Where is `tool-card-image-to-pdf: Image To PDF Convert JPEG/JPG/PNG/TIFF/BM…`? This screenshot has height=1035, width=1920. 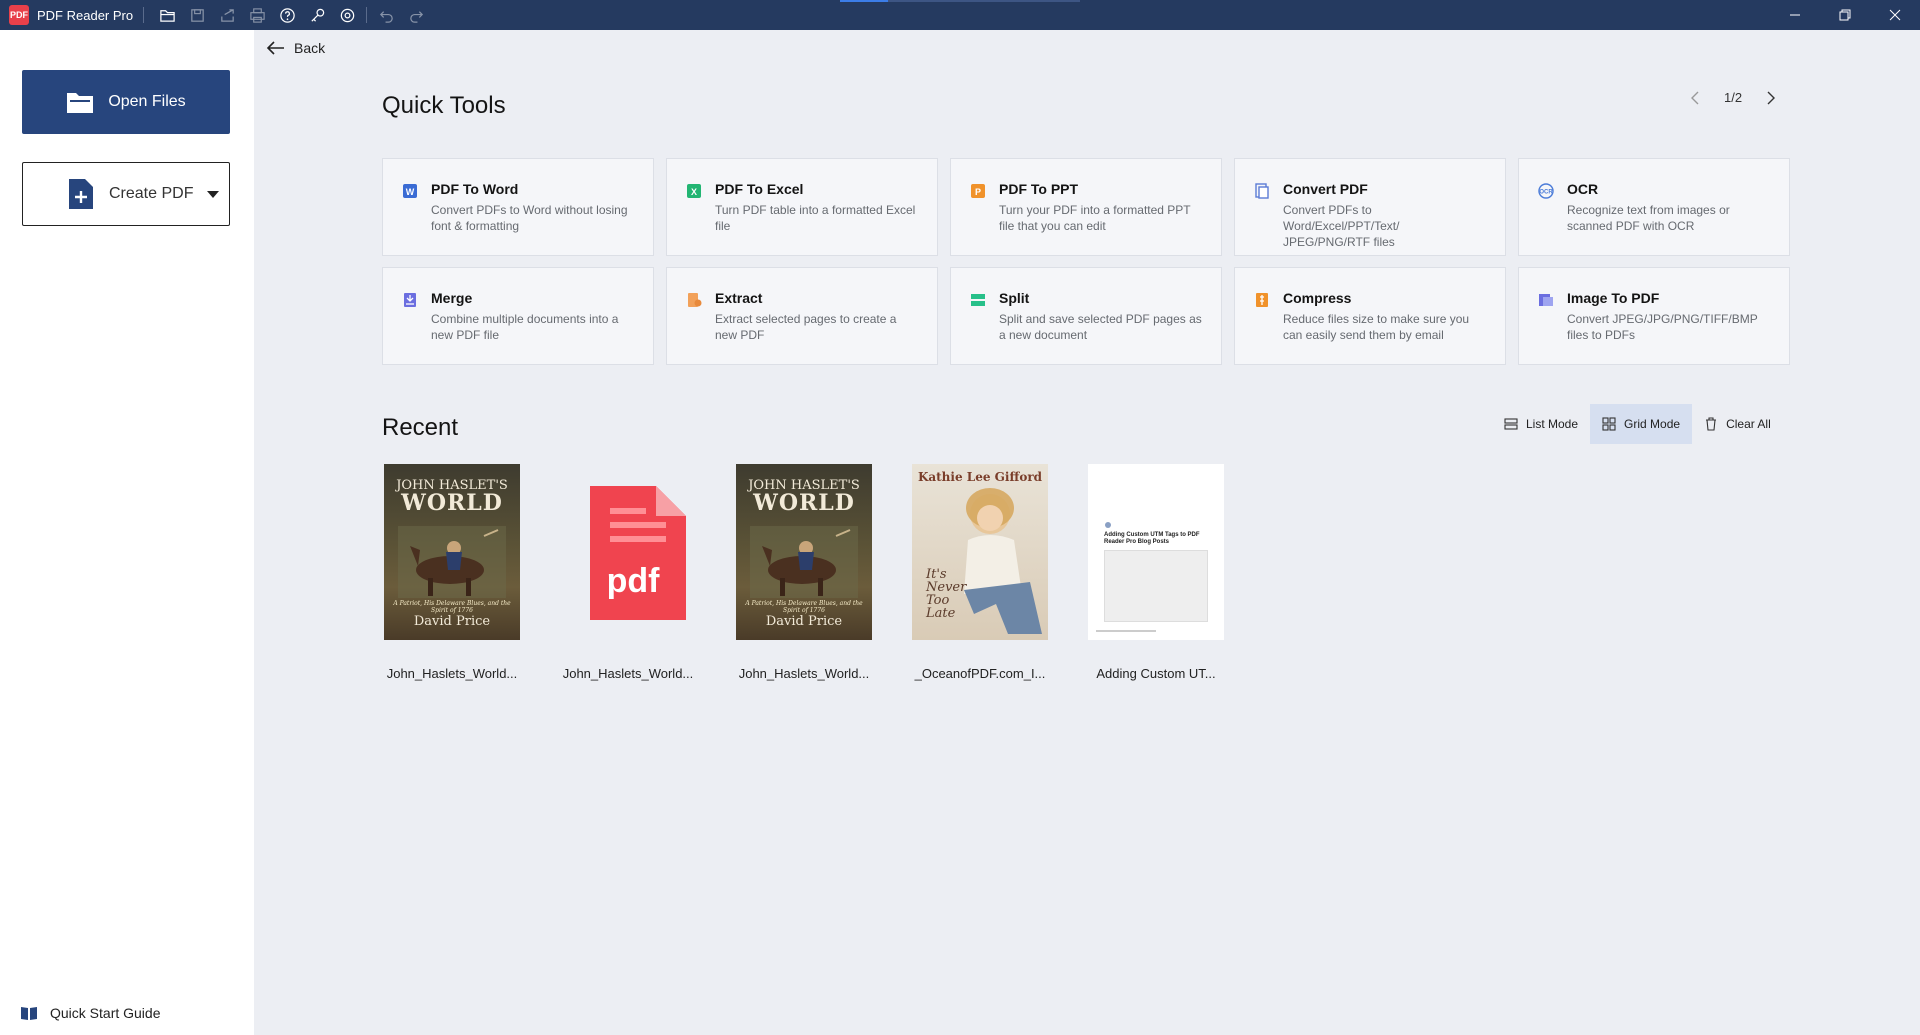 tool-card-image-to-pdf: Image To PDF Convert JPEG/JPG/PNG/TIFF/BM… is located at coordinates (1654, 316).